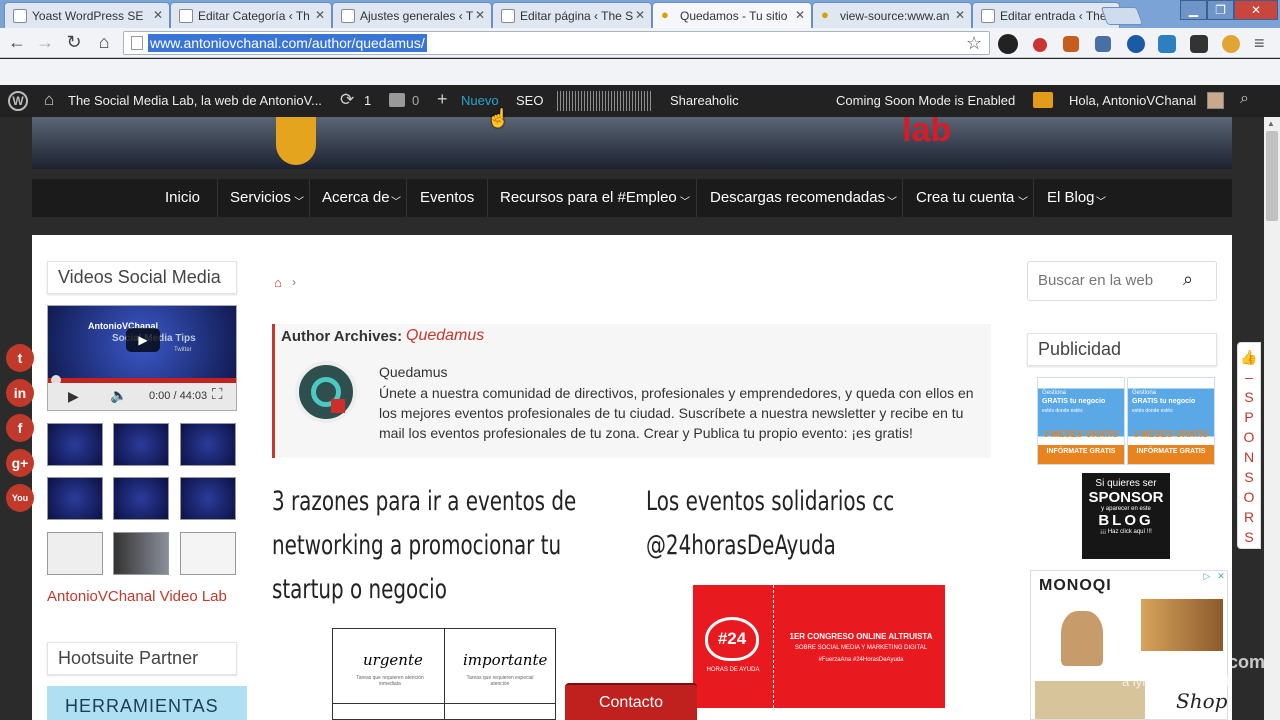 This screenshot has height=720, width=1280. Describe the element at coordinates (1215, 100) in the screenshot. I see `avatar` at that location.